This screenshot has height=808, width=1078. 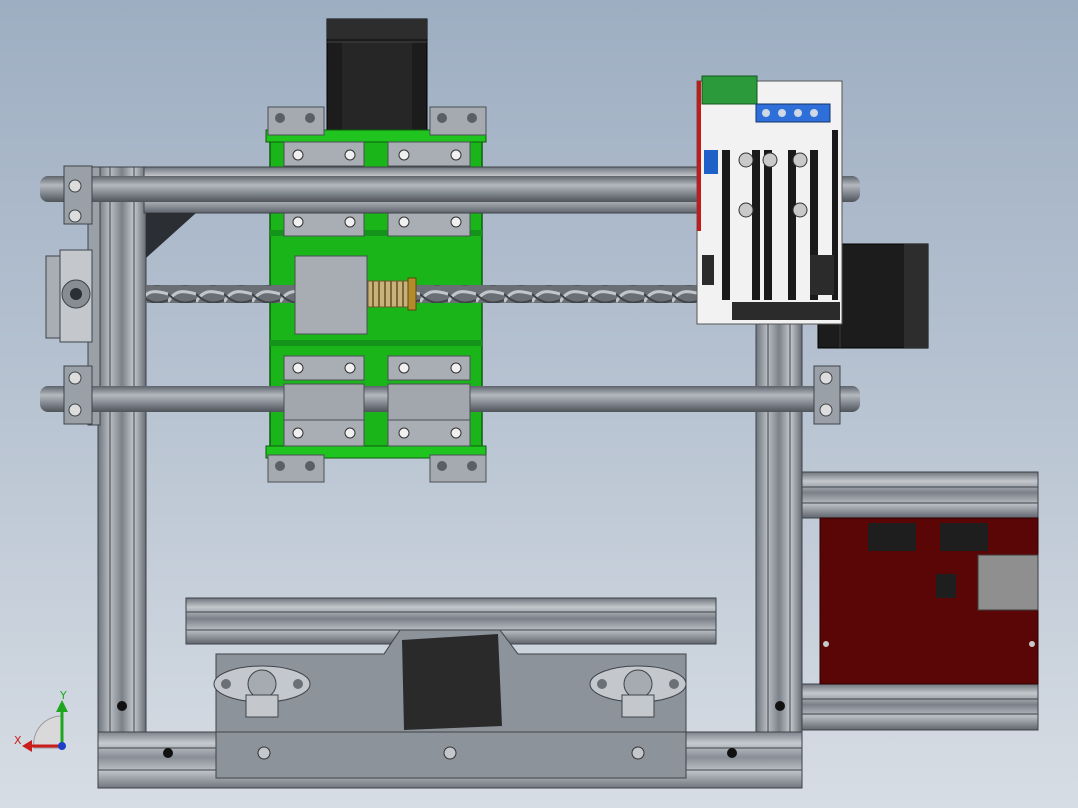 What do you see at coordinates (450, 760) in the screenshot?
I see `bottom-frame-crossbar` at bounding box center [450, 760].